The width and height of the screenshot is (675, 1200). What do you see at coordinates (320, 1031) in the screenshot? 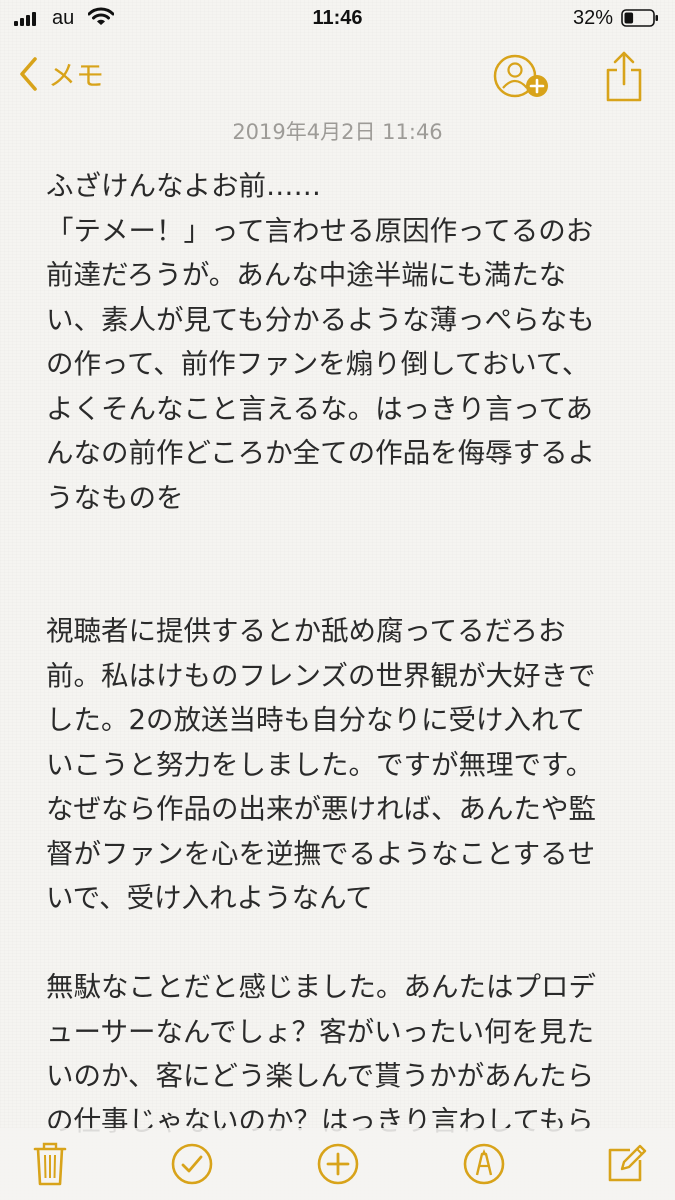
I see `note-line: ューサーなんでしょ？客がいったい何を見た` at bounding box center [320, 1031].